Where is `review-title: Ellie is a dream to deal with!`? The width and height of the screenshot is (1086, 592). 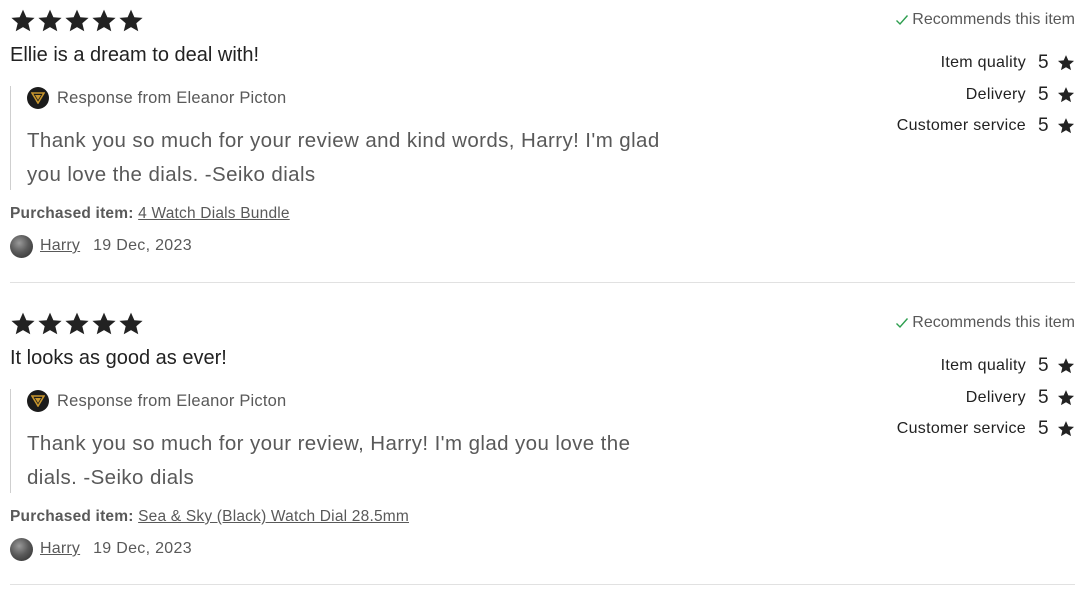 review-title: Ellie is a dream to deal with! is located at coordinates (135, 55).